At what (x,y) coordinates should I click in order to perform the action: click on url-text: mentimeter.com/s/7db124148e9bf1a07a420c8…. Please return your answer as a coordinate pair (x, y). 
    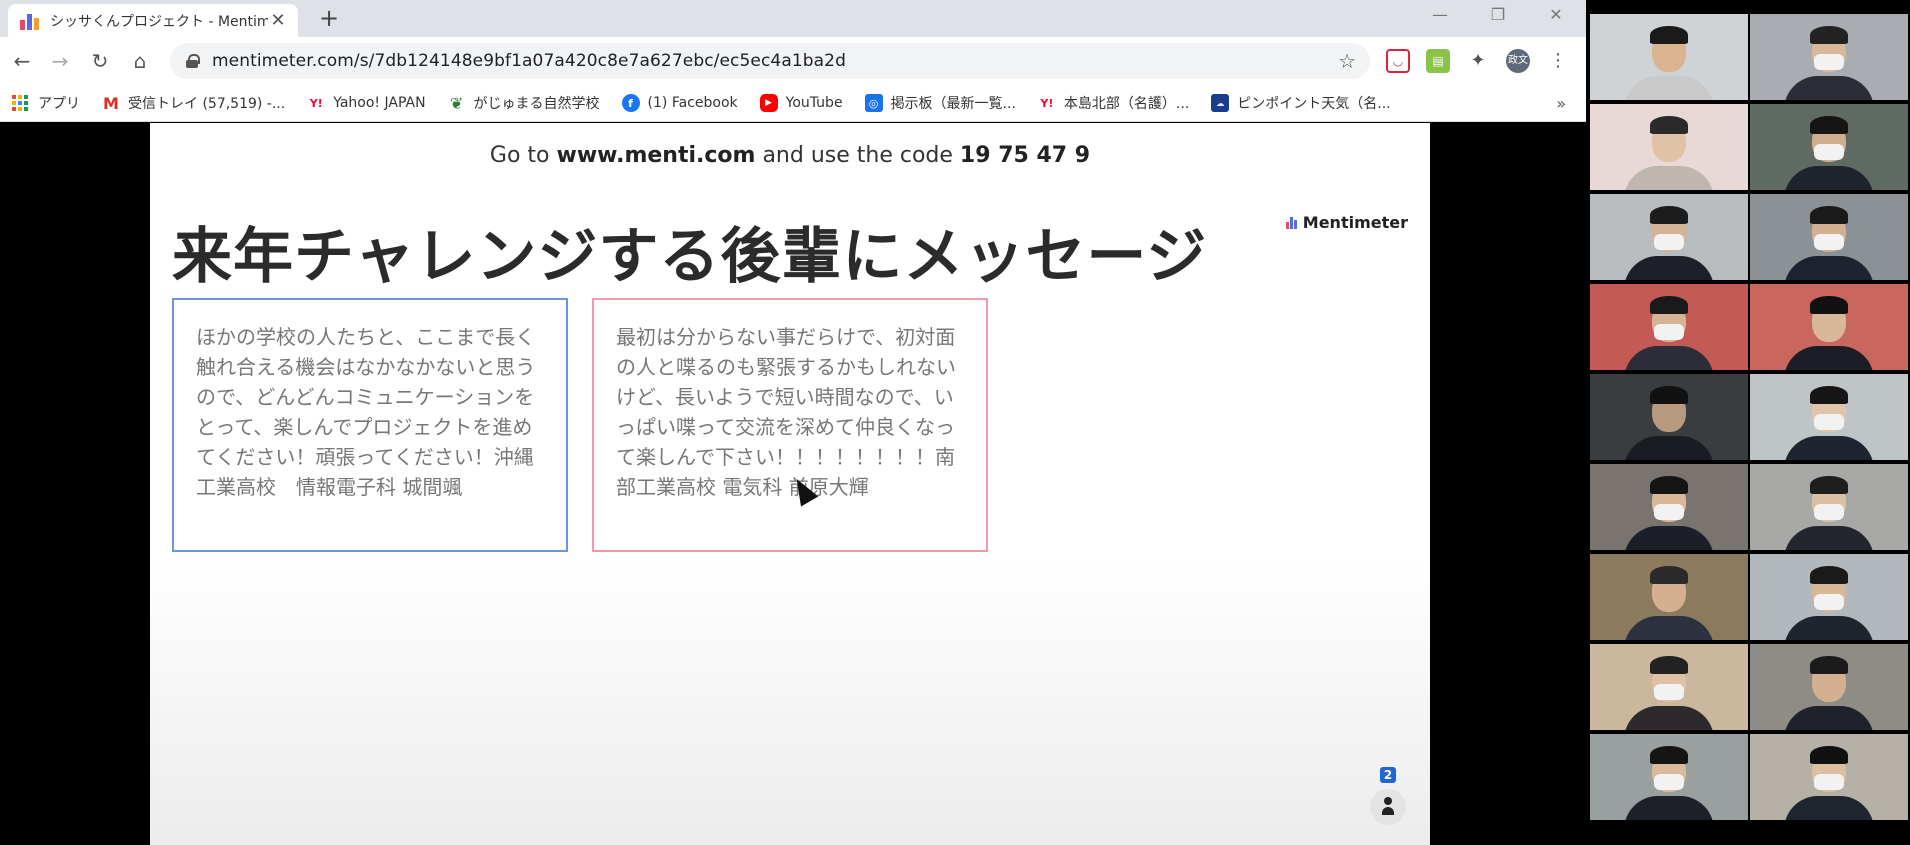
    Looking at the image, I should click on (529, 61).